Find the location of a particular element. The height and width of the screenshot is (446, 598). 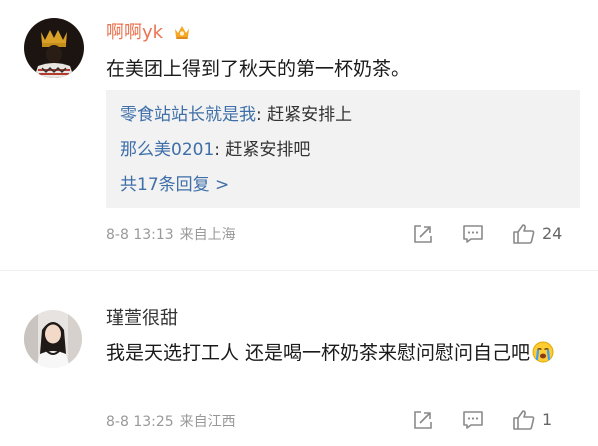

comment-date: 8-8 13:13 is located at coordinates (140, 235).